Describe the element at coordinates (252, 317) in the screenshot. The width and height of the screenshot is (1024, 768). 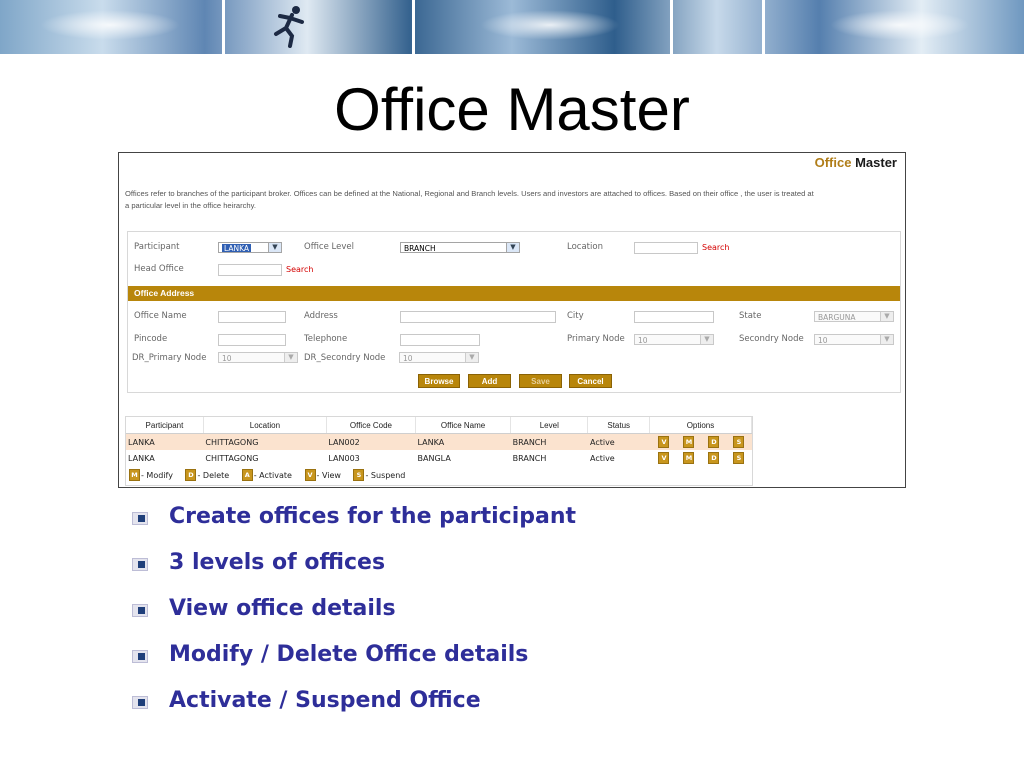
I see `office-name-input` at that location.